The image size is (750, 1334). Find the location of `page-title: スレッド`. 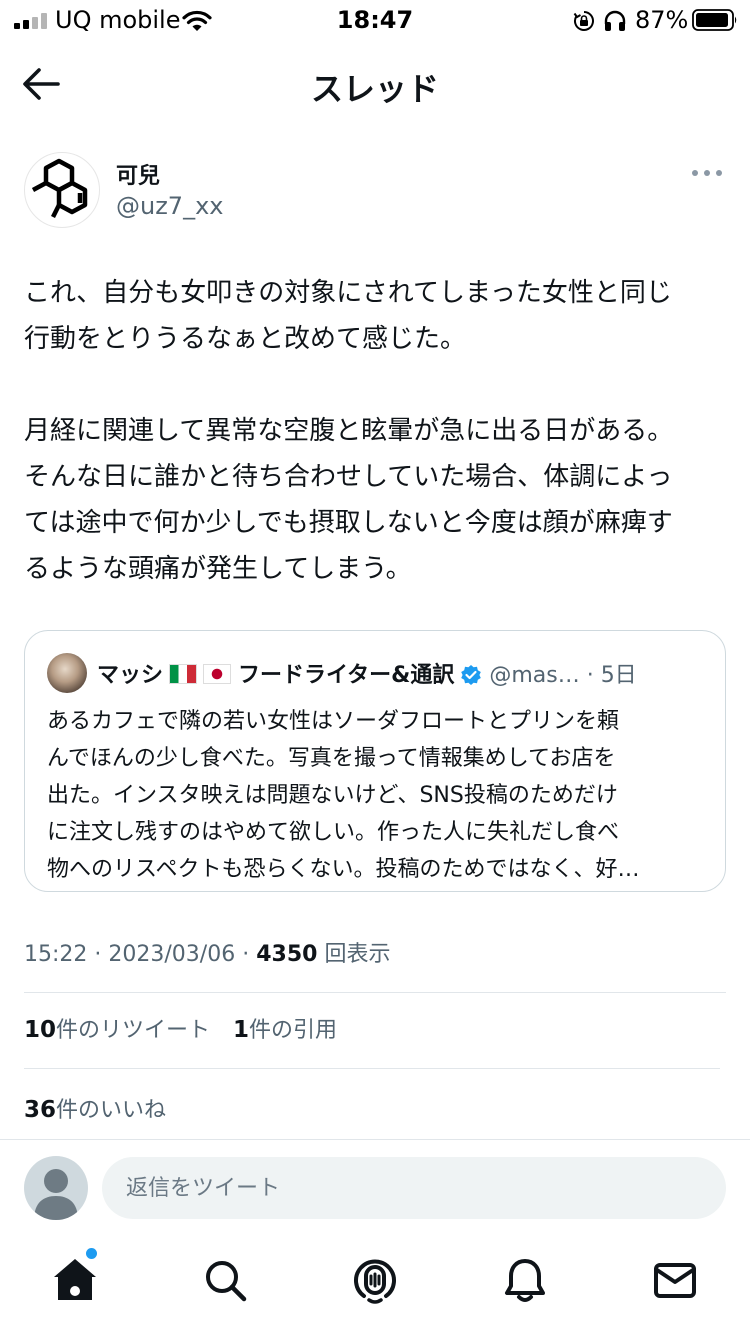

page-title: スレッド is located at coordinates (374, 89).